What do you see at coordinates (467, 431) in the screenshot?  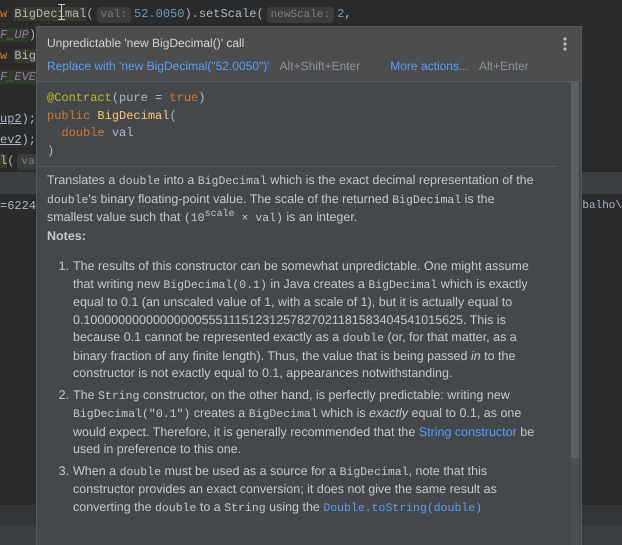 I see `doc-link: String constructor` at bounding box center [467, 431].